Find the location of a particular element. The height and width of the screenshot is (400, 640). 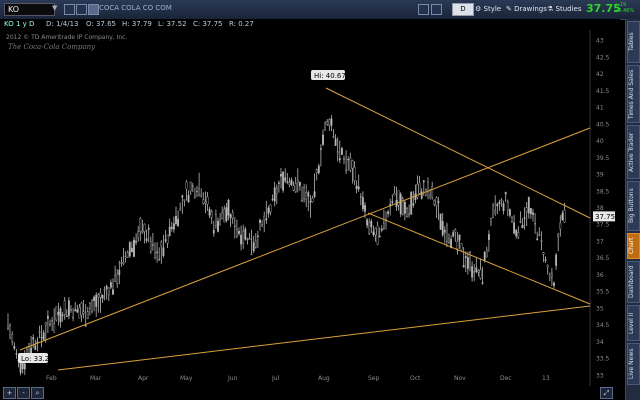

symbol-dropdown-icon: ▼ is located at coordinates (54, 8).